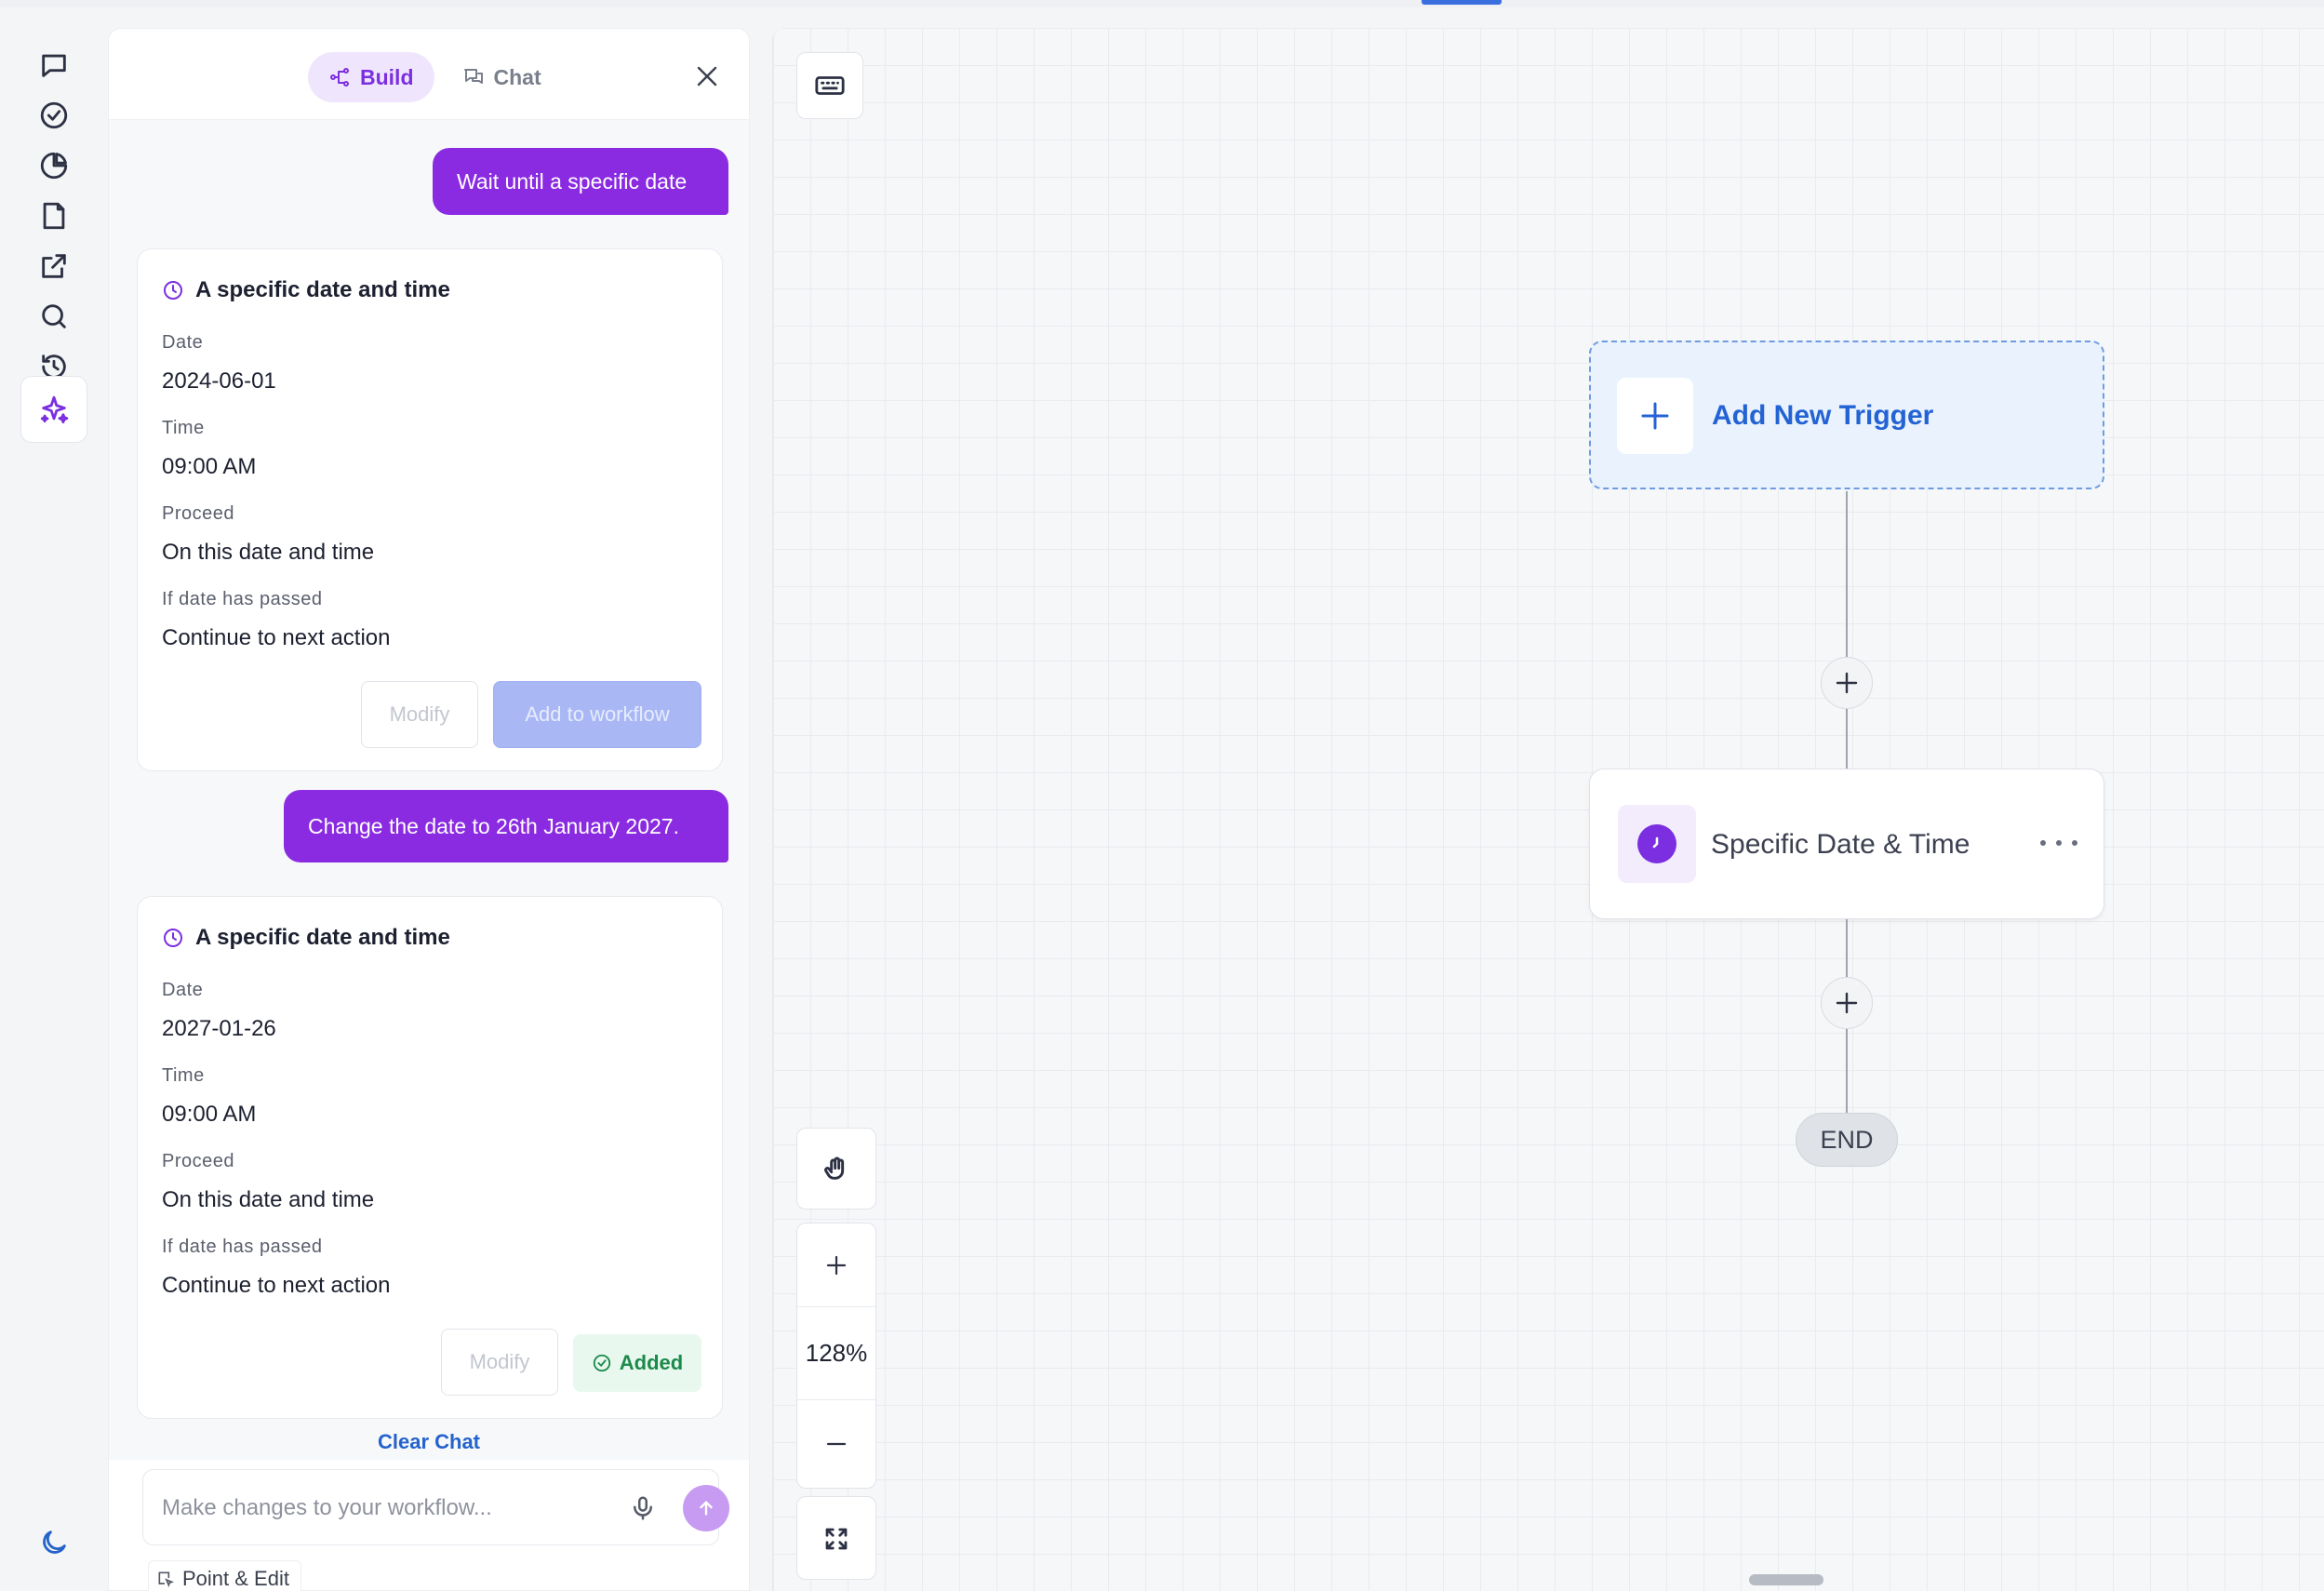 The width and height of the screenshot is (2324, 1591). I want to click on arrow-up-icon, so click(706, 1508).